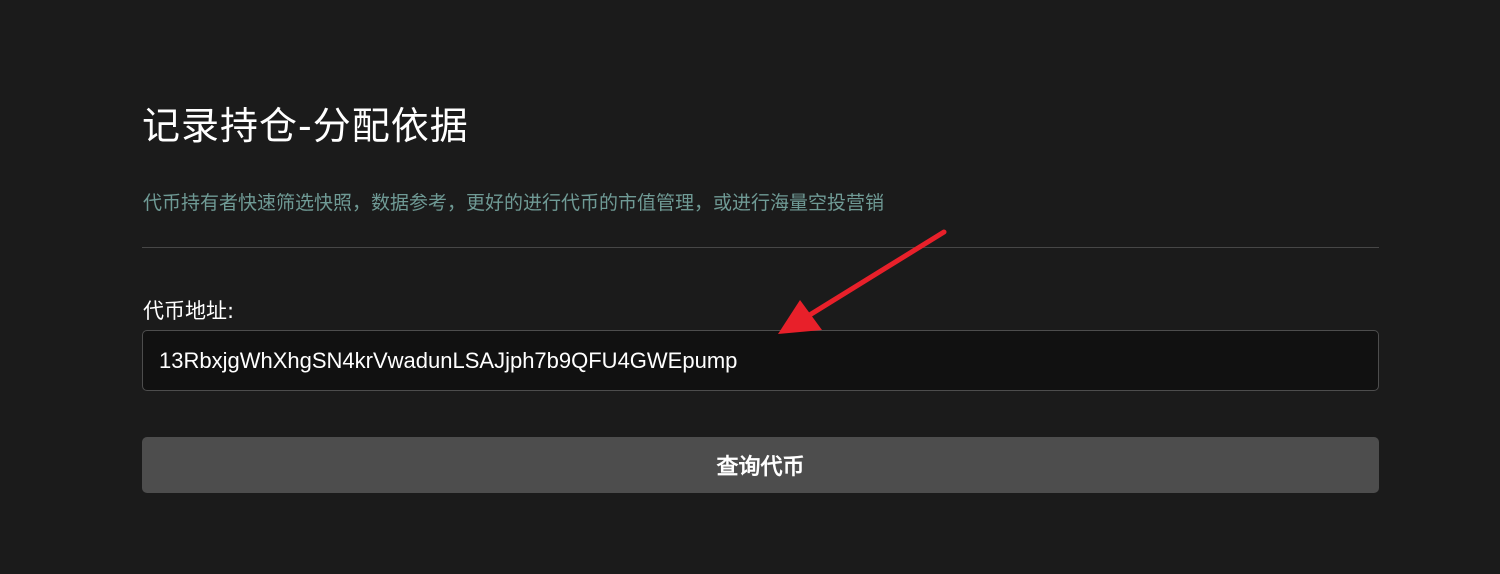 The height and width of the screenshot is (574, 1500). What do you see at coordinates (760, 465) in the screenshot?
I see `query-token-button: 查询代币` at bounding box center [760, 465].